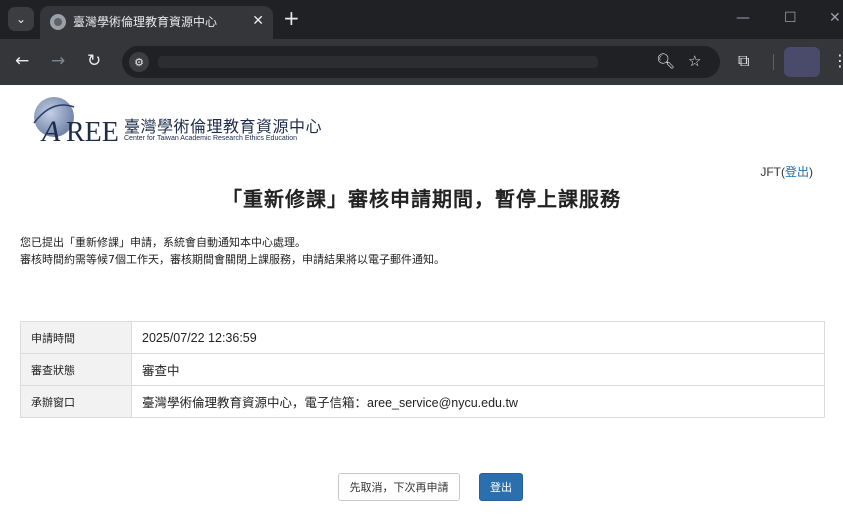  What do you see at coordinates (58, 22) in the screenshot?
I see `globe-icon` at bounding box center [58, 22].